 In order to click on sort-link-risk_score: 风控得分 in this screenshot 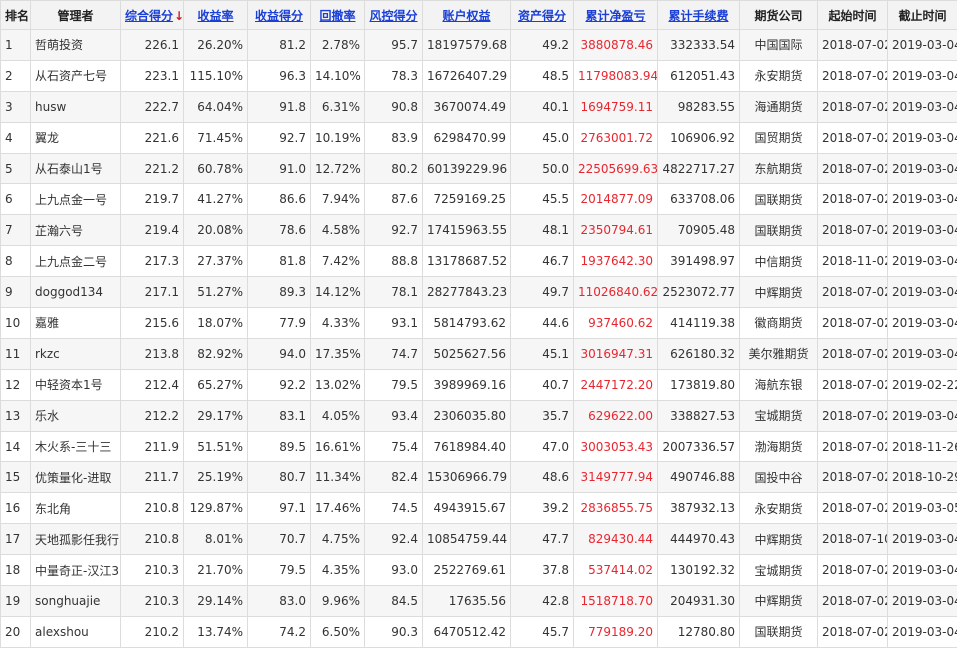, I will do `click(393, 16)`.